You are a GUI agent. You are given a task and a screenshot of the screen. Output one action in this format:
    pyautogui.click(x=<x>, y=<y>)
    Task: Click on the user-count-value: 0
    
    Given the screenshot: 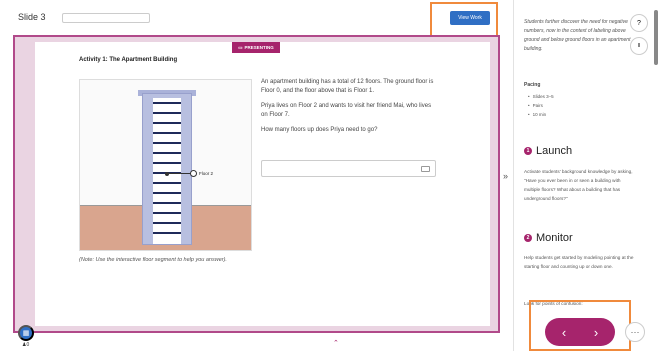 What is the action you would take?
    pyautogui.click(x=28, y=345)
    